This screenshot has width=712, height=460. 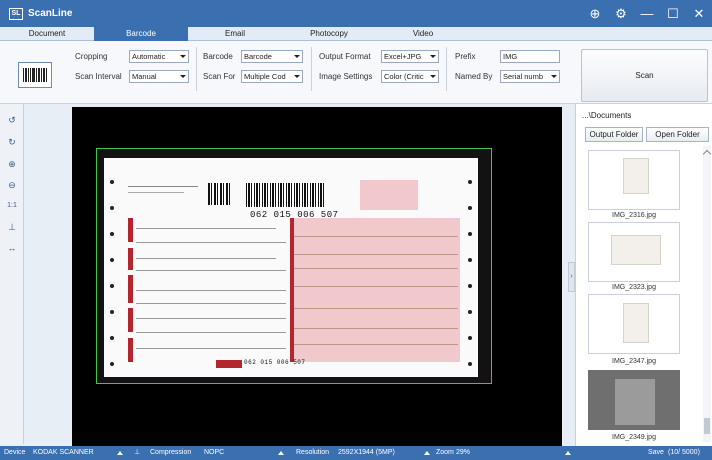 What do you see at coordinates (634, 287) in the screenshot?
I see `thumbnail-name: IMG_2323.jpg` at bounding box center [634, 287].